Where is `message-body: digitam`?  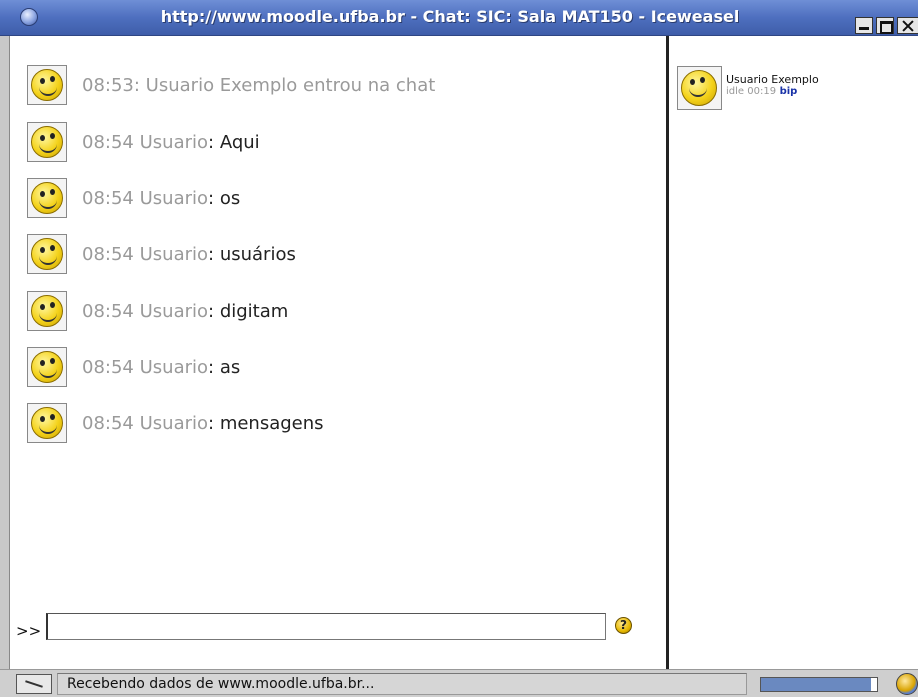 message-body: digitam is located at coordinates (254, 311).